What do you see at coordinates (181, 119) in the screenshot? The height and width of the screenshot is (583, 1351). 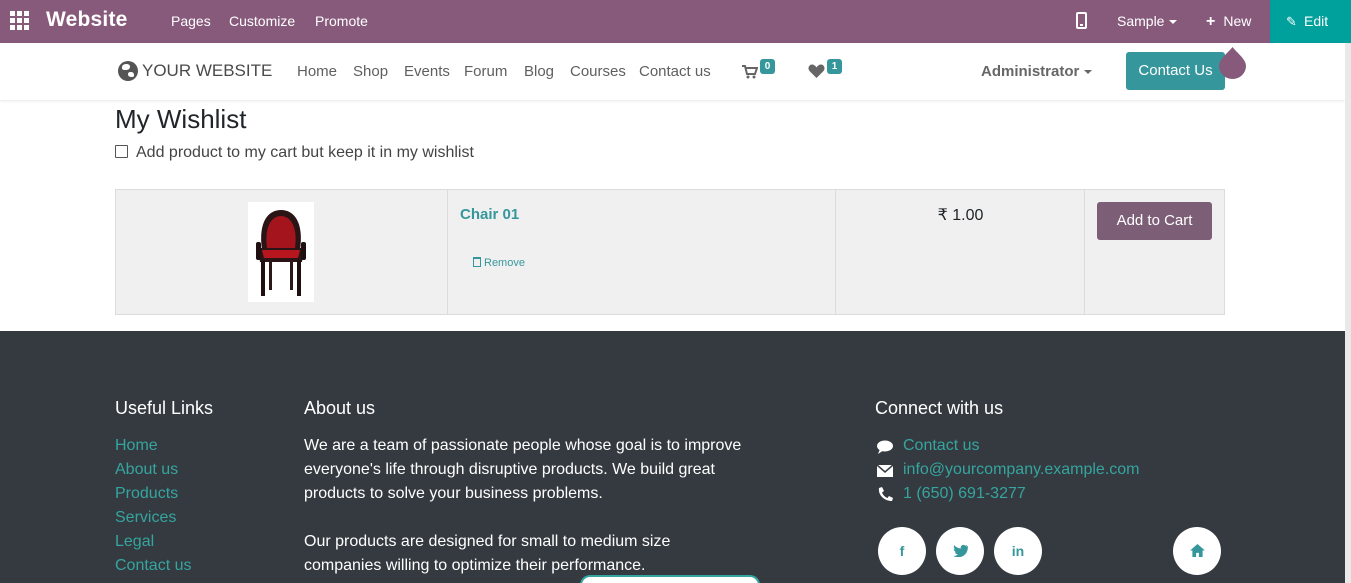 I see `page-title: My Wishlist` at bounding box center [181, 119].